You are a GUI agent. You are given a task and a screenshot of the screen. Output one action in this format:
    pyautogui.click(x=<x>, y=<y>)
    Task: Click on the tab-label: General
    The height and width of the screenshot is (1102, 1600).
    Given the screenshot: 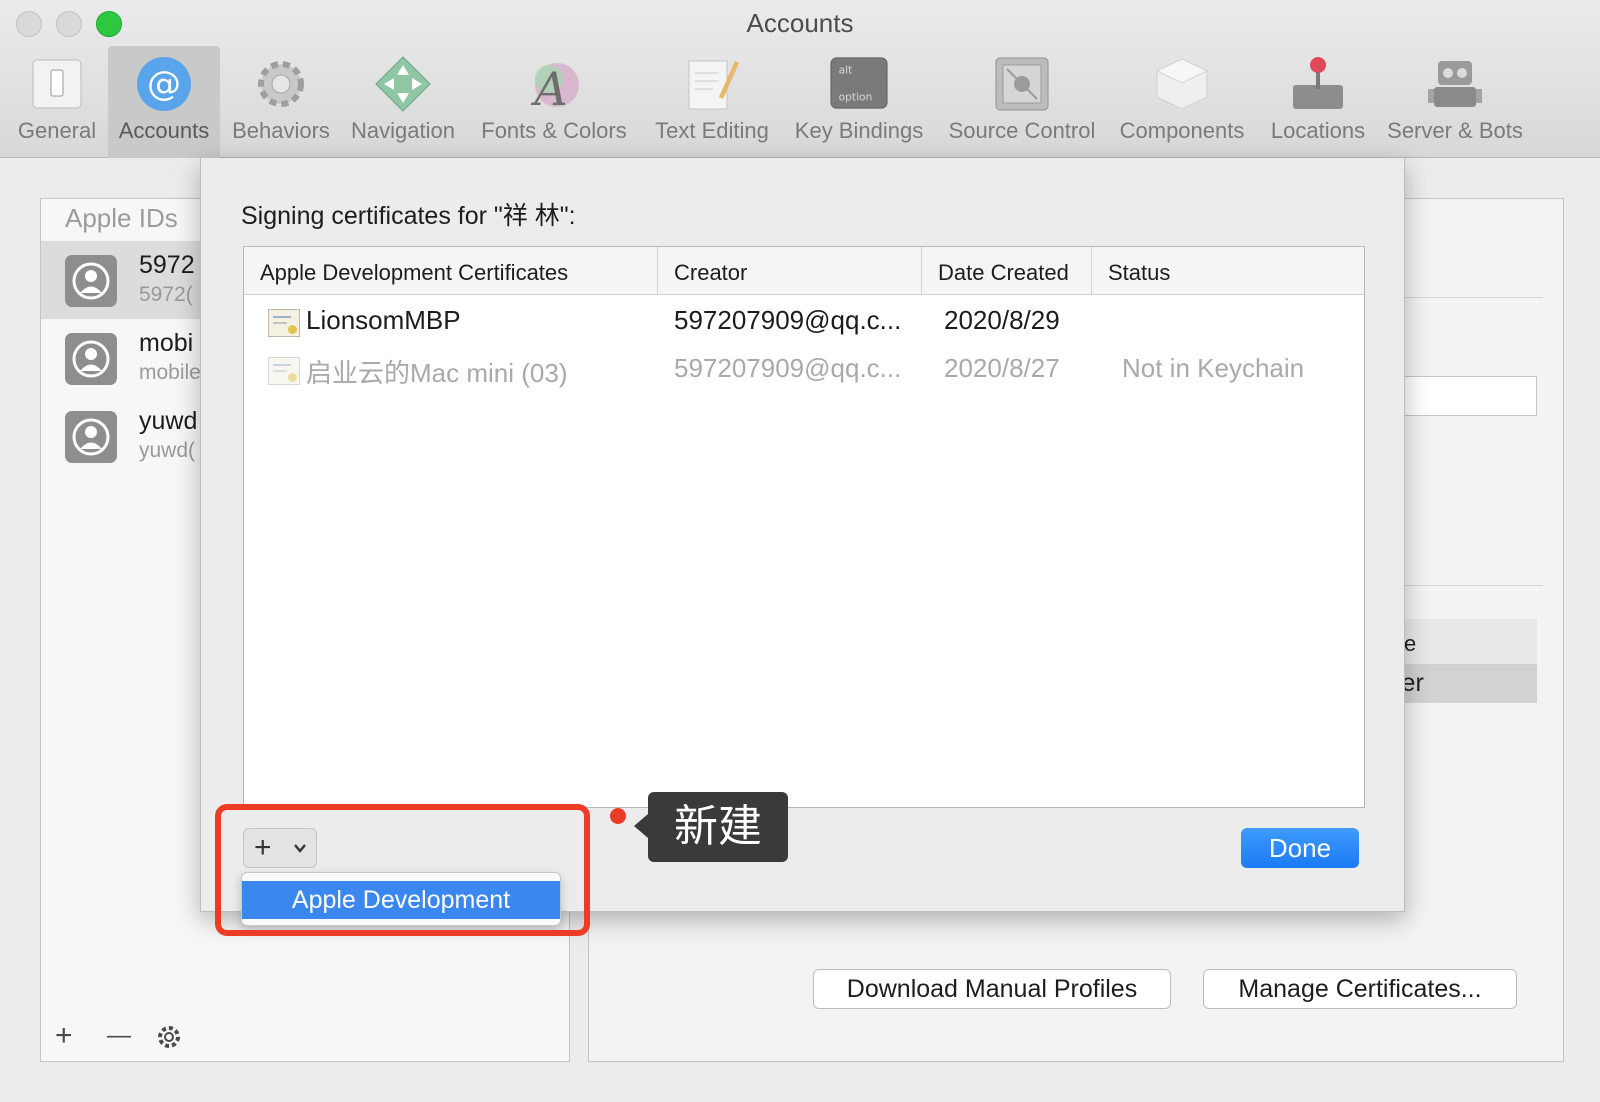 What is the action you would take?
    pyautogui.click(x=57, y=130)
    